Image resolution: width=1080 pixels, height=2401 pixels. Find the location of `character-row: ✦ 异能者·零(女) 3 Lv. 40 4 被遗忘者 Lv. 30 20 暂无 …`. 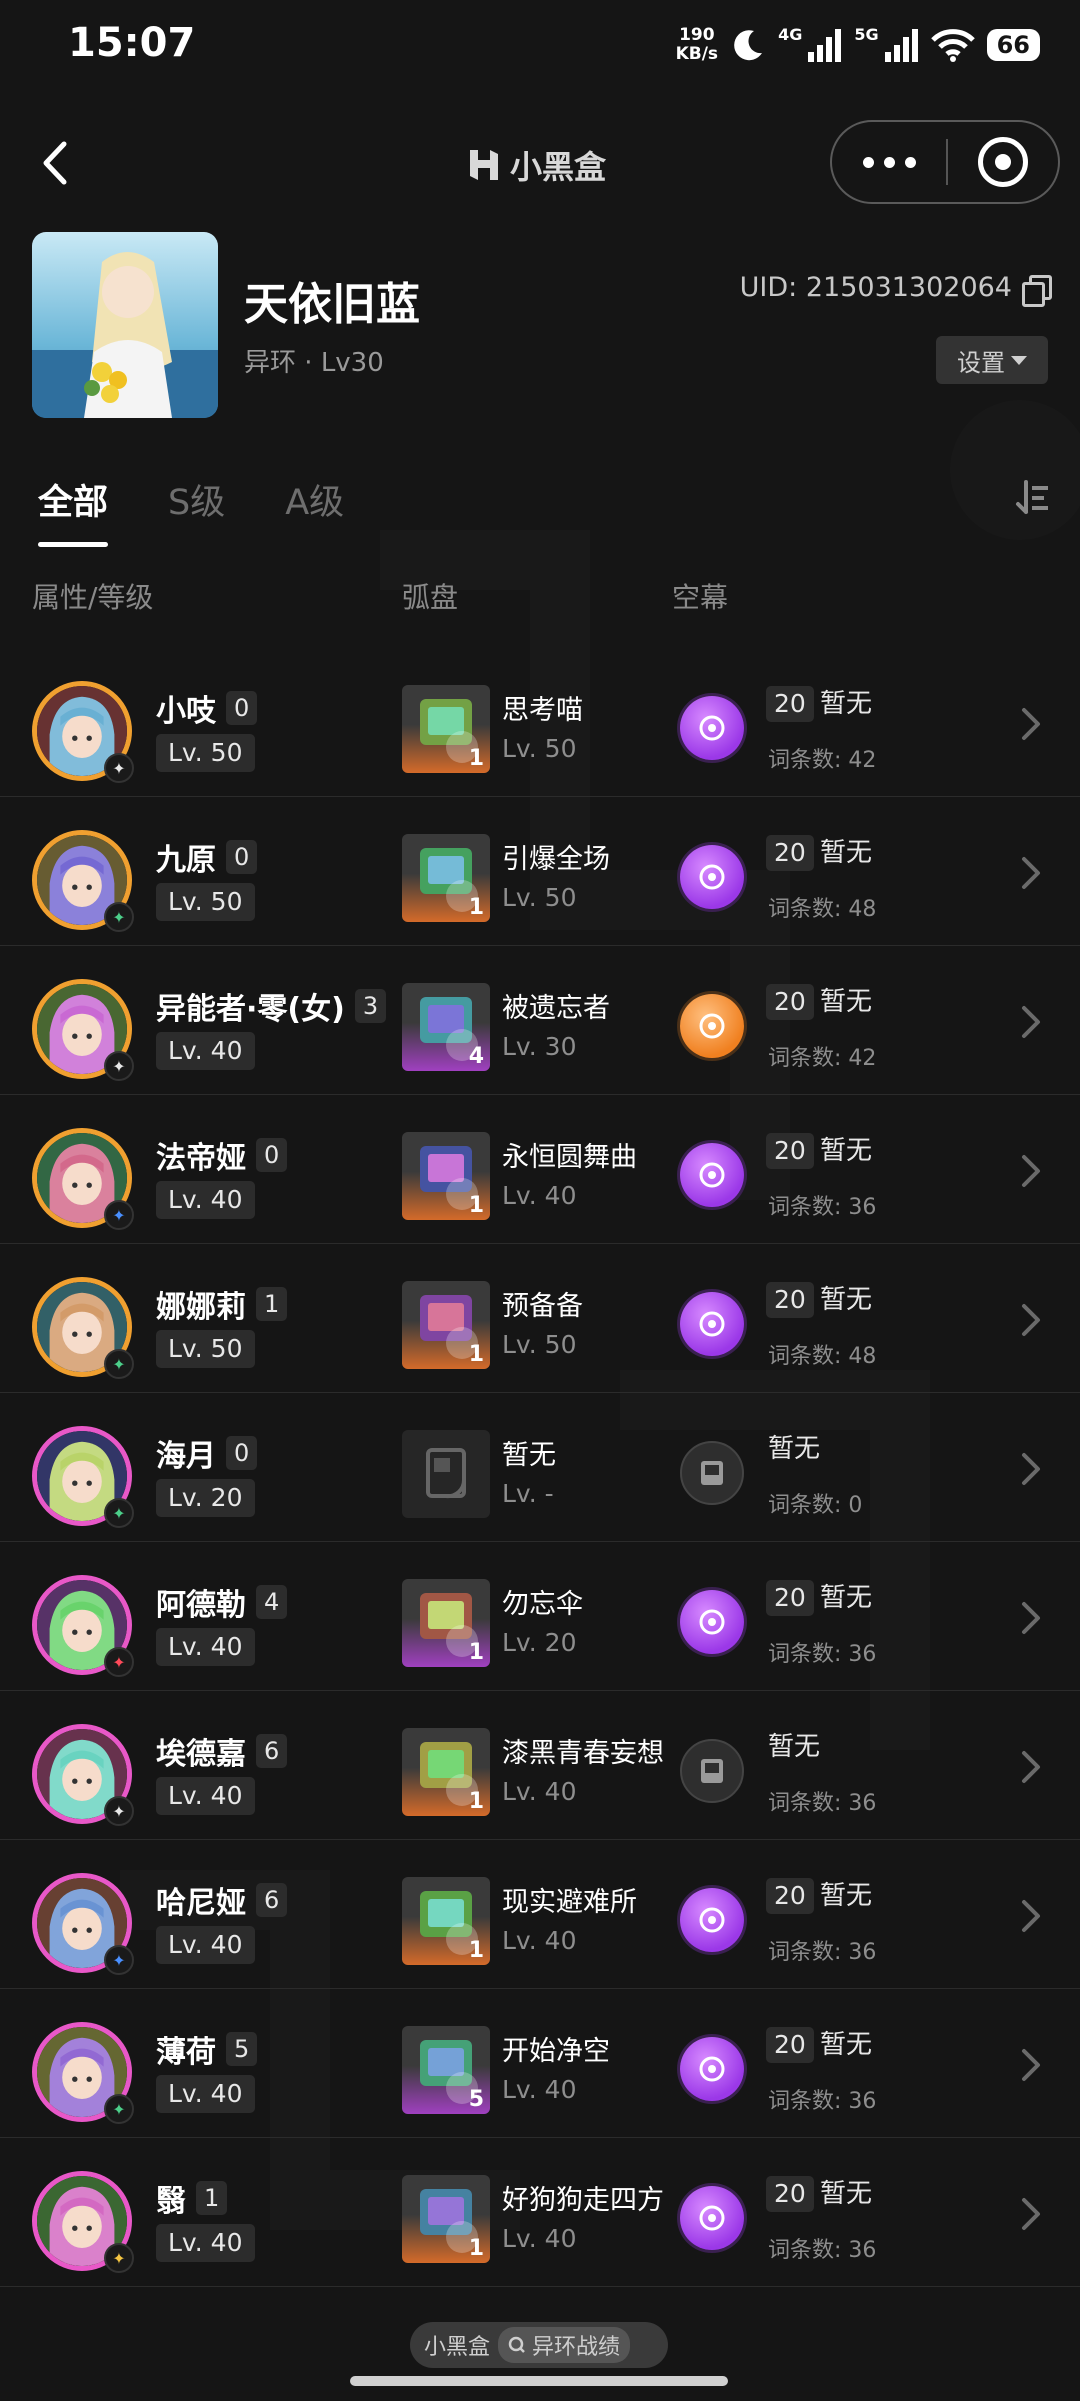

character-row: ✦ 异能者·零(女) 3 Lv. 40 4 被遗忘者 Lv. 30 20 暂无 … is located at coordinates (540, 1020).